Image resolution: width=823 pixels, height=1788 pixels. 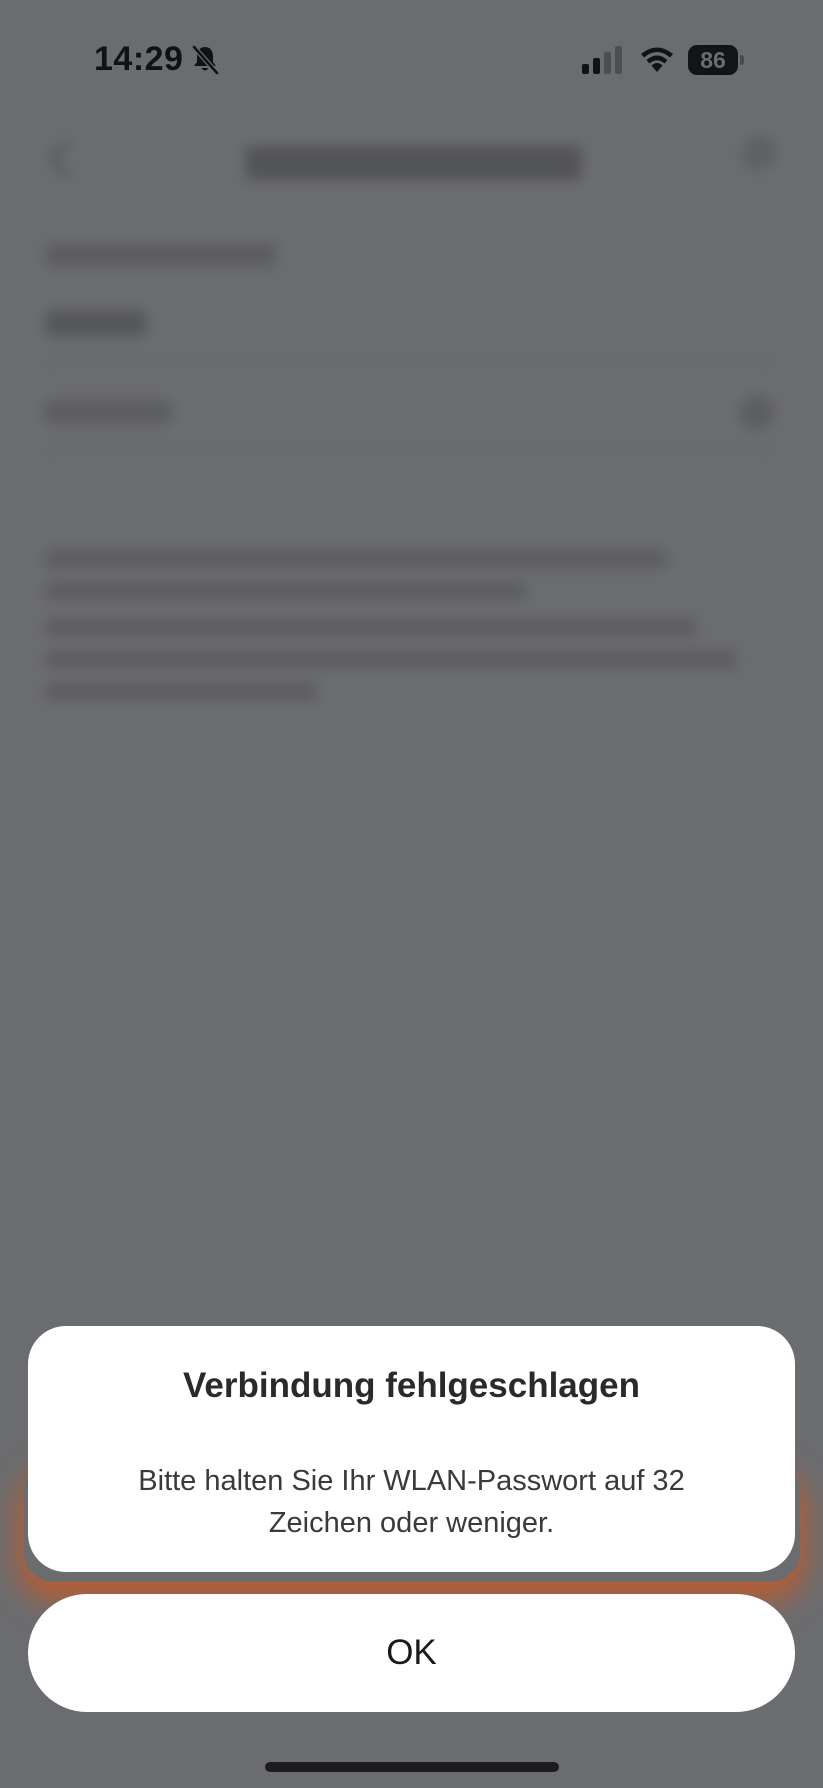 What do you see at coordinates (108, 412) in the screenshot?
I see `background-password-placeholder` at bounding box center [108, 412].